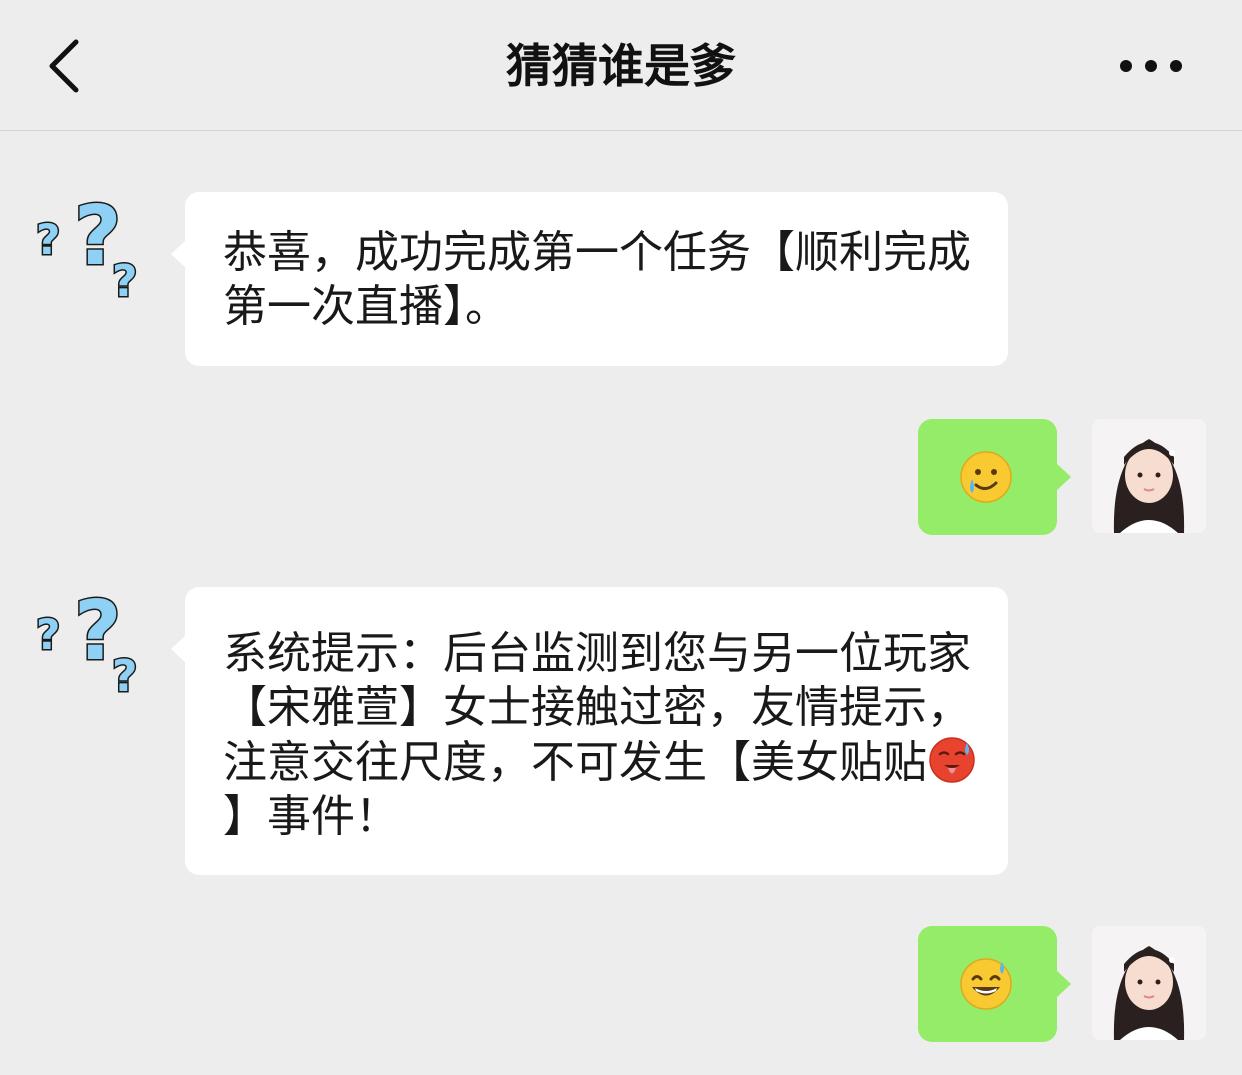  Describe the element at coordinates (597, 279) in the screenshot. I see `message-text: 恭喜，成功完成第一个任务【顺利完成第一次直播】。` at that location.